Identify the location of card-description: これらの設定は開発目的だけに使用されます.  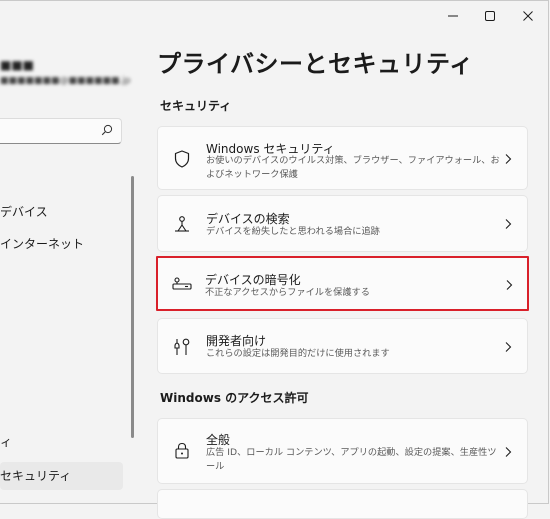
(298, 353).